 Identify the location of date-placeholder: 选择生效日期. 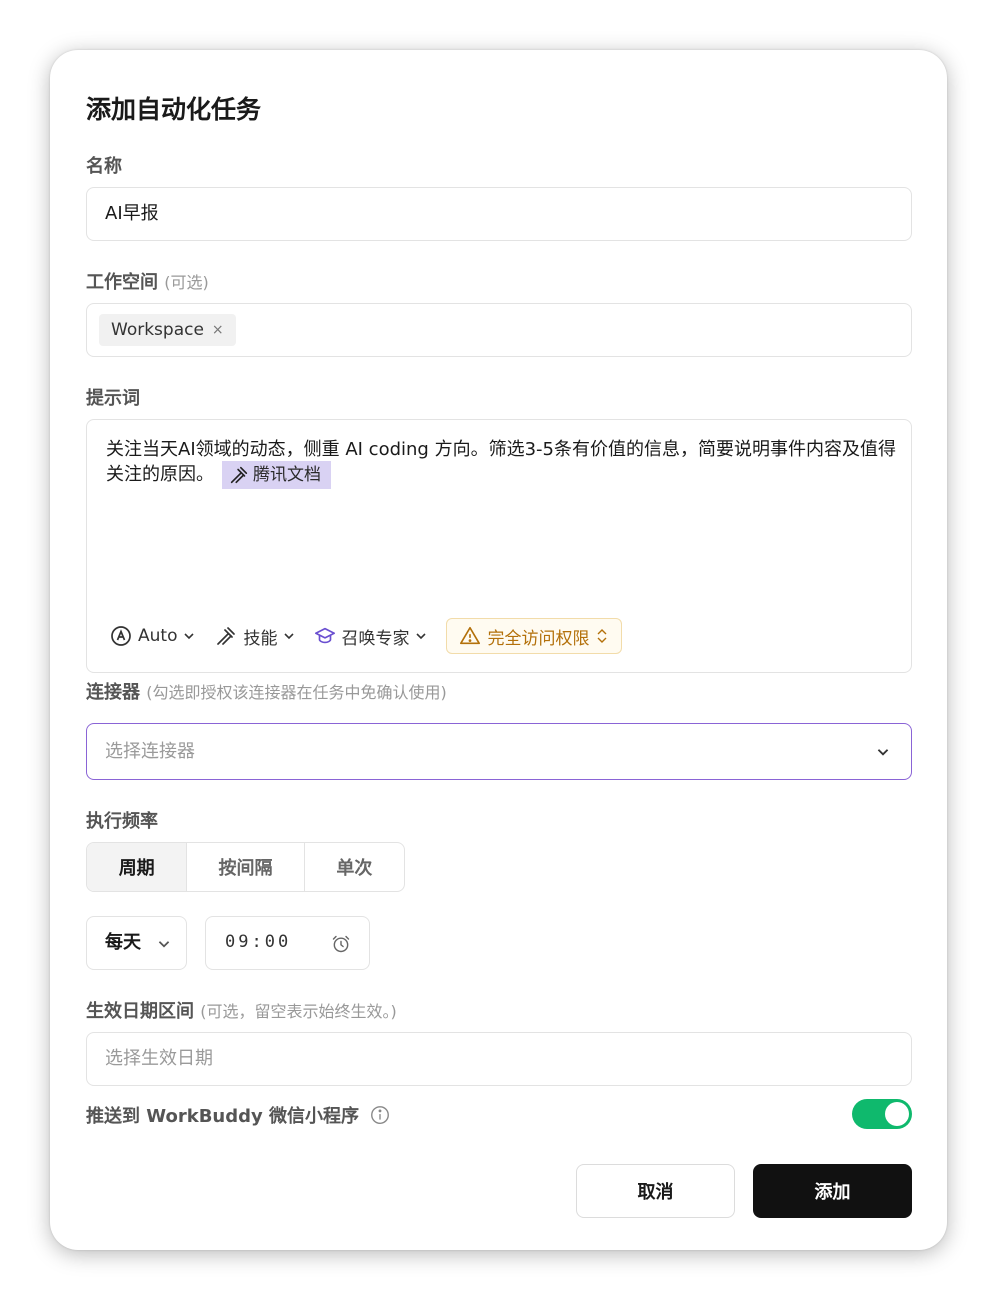
(159, 1058).